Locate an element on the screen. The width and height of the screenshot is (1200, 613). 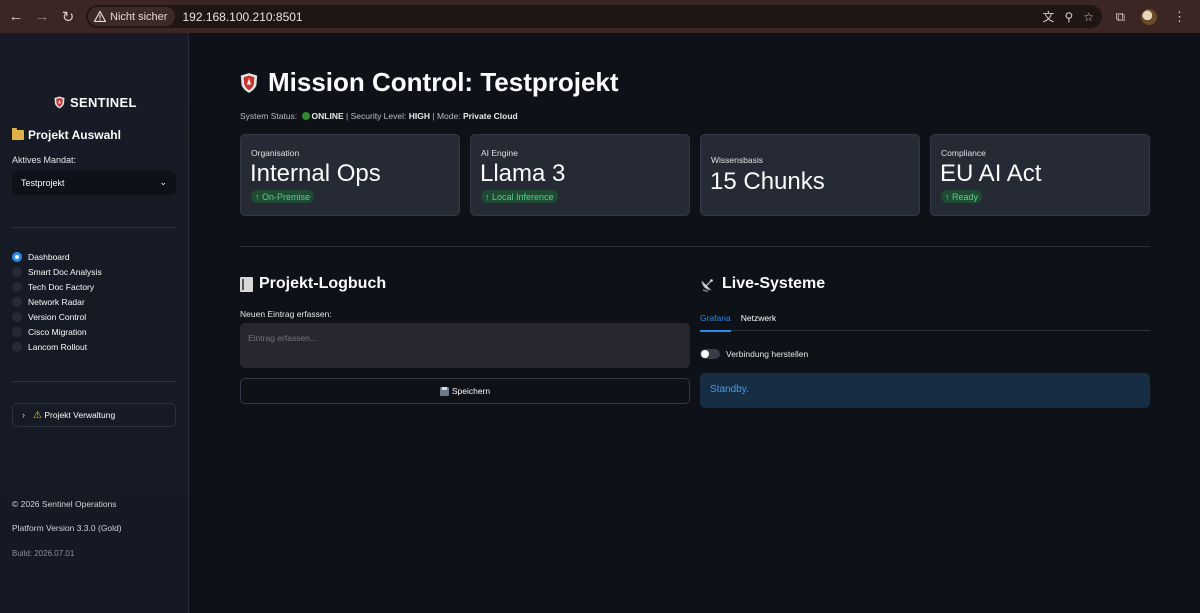
metric-value: Internal Ops is located at coordinates (315, 173).